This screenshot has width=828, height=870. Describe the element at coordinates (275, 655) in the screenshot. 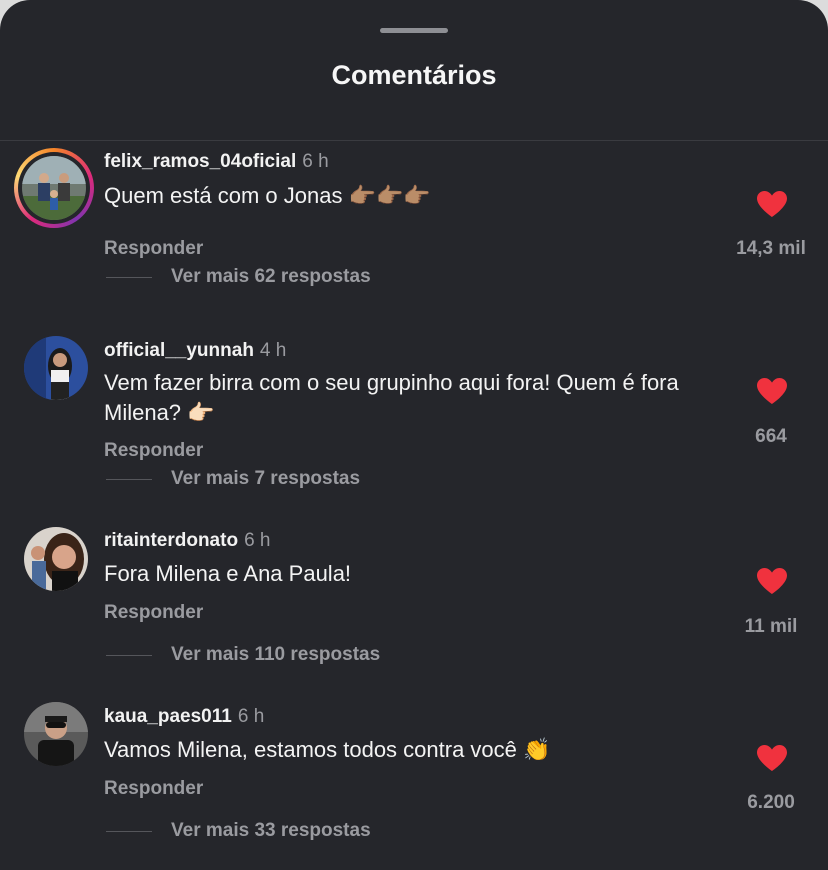

I see `view-more-replies-button: Ver mais 110 respostas` at that location.